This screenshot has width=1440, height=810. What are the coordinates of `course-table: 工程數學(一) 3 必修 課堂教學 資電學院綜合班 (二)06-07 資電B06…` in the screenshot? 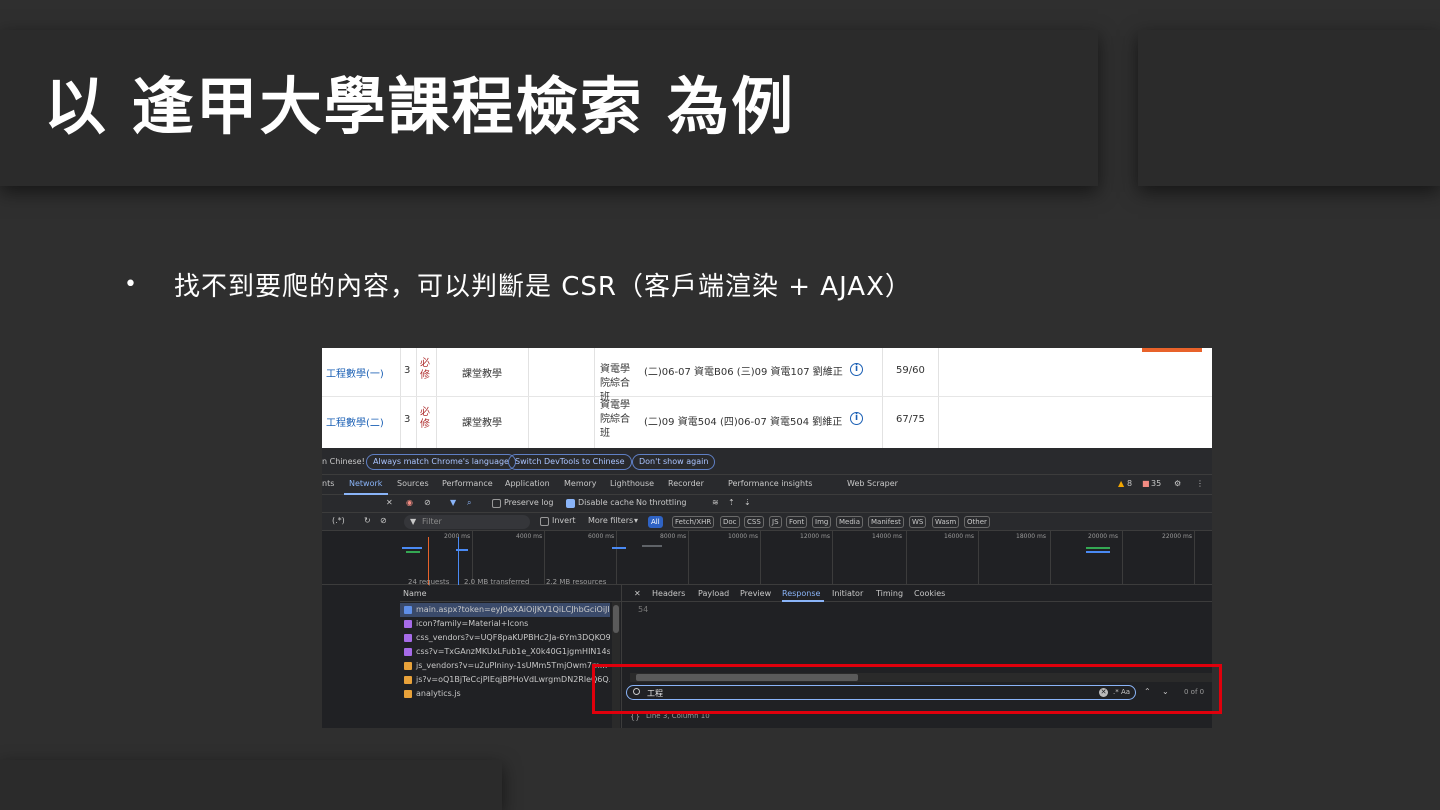 It's located at (767, 398).